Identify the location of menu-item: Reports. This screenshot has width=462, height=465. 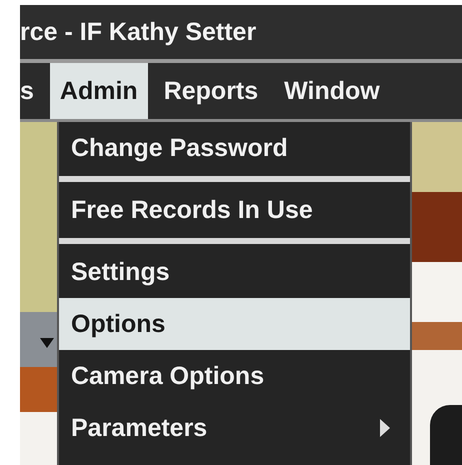
(211, 91).